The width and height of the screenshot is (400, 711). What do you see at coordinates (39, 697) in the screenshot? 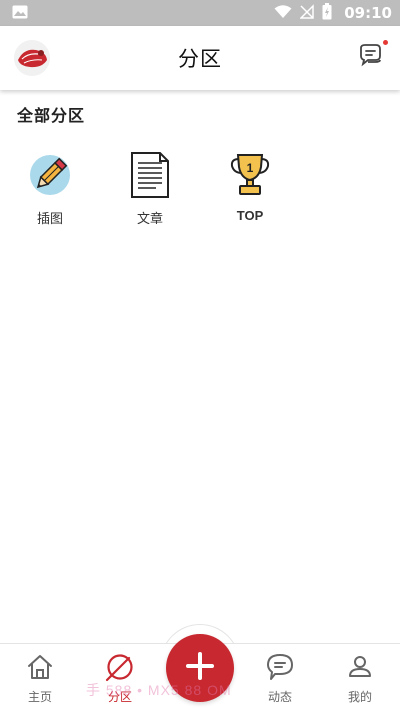
I see `nav-label-home: 主页` at bounding box center [39, 697].